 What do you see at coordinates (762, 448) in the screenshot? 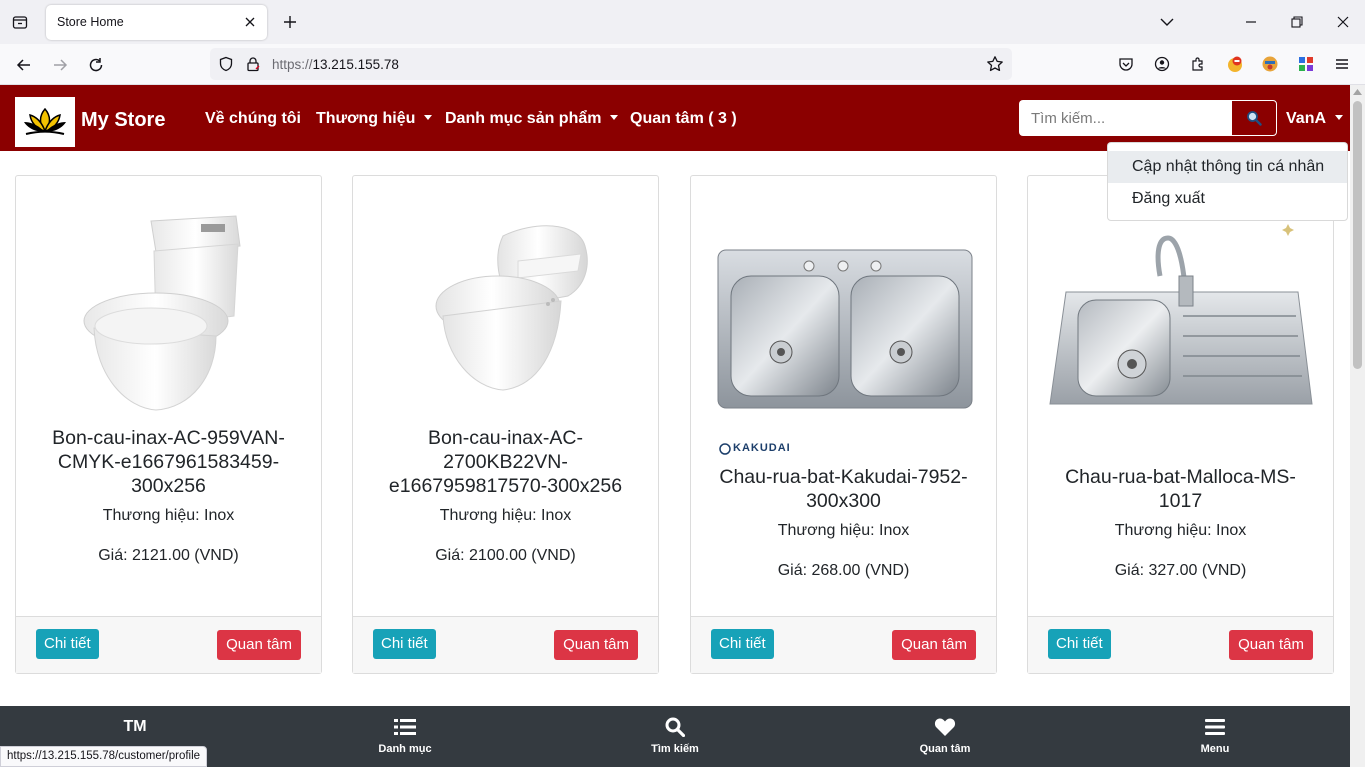
I see `kakudai-watermark: KAKUDAI` at bounding box center [762, 448].